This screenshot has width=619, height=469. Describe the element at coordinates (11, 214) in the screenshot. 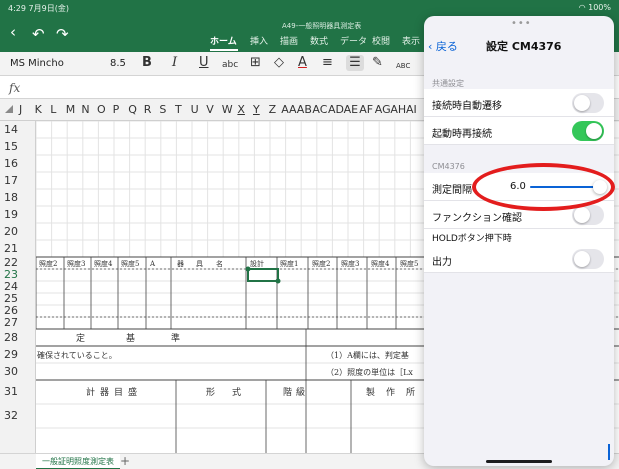

I see `row-label: 19` at that location.